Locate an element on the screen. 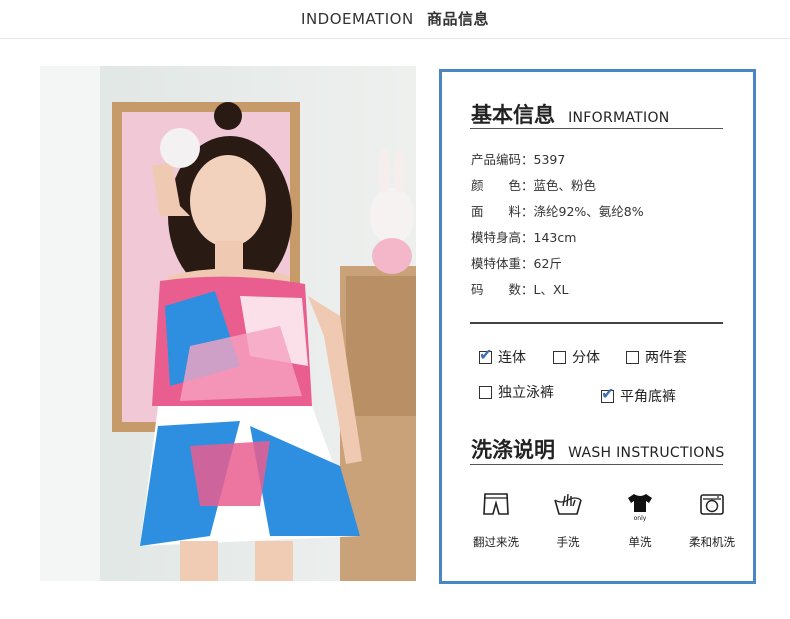 The height and width of the screenshot is (619, 790). wash-label: 手洗 is located at coordinates (568, 542).